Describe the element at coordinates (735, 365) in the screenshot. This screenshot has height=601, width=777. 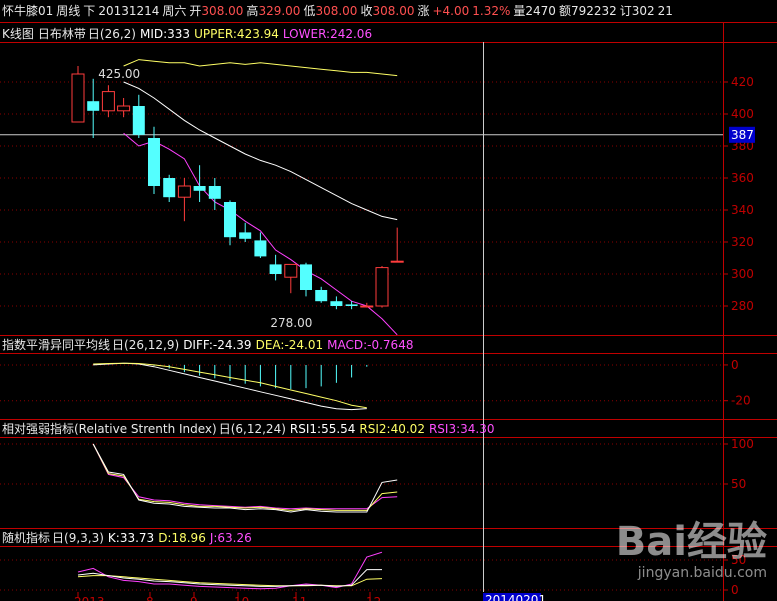
I see `macd-tick-label: 0` at that location.